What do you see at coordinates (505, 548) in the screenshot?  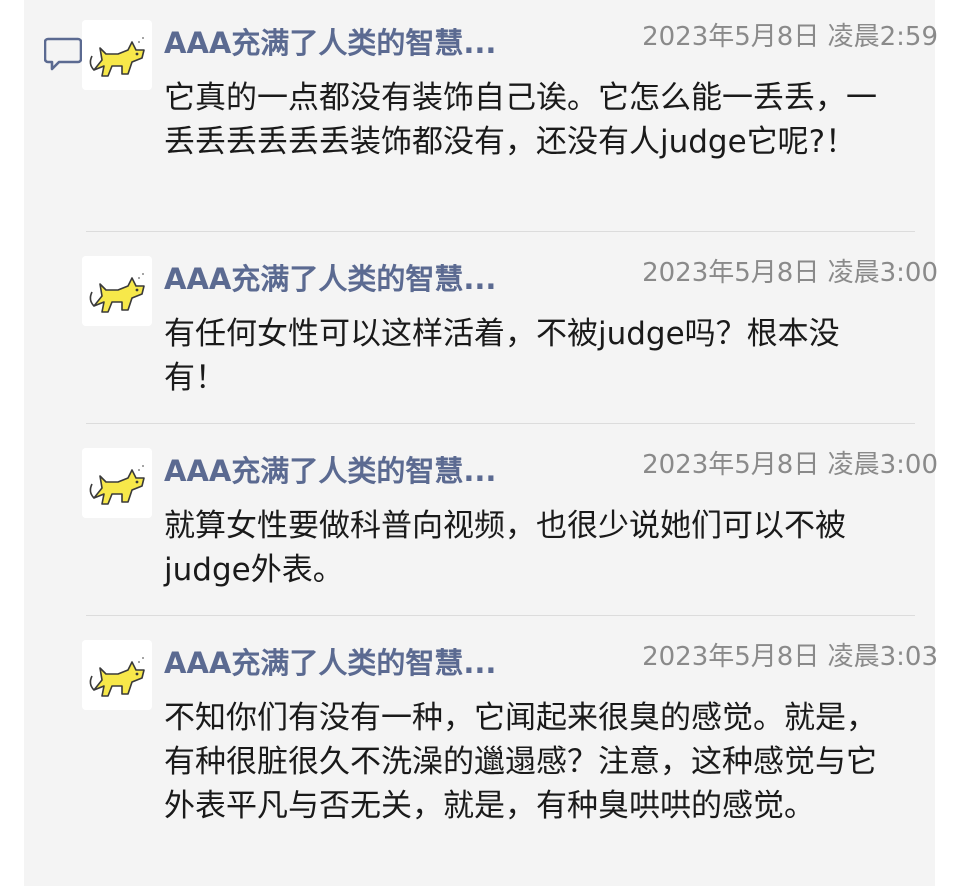 I see `comment-text: 就算女性要做科普向视频，也很少说她们可以不被judge外表。` at bounding box center [505, 548].